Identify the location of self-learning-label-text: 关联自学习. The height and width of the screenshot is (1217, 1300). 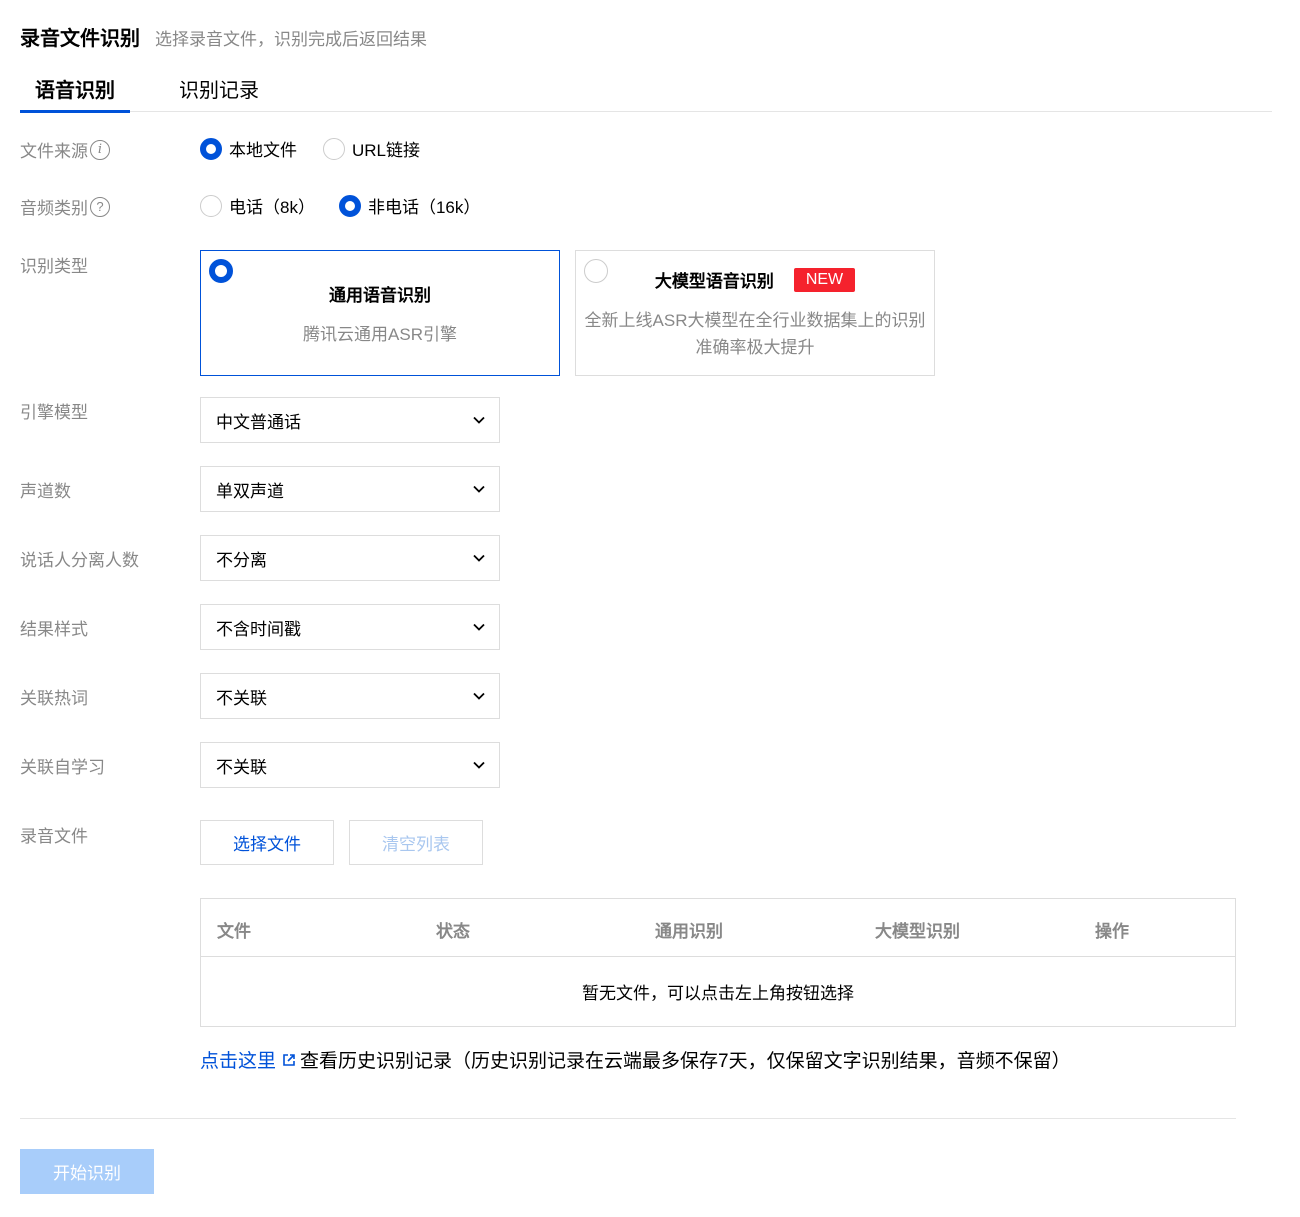
(62, 767).